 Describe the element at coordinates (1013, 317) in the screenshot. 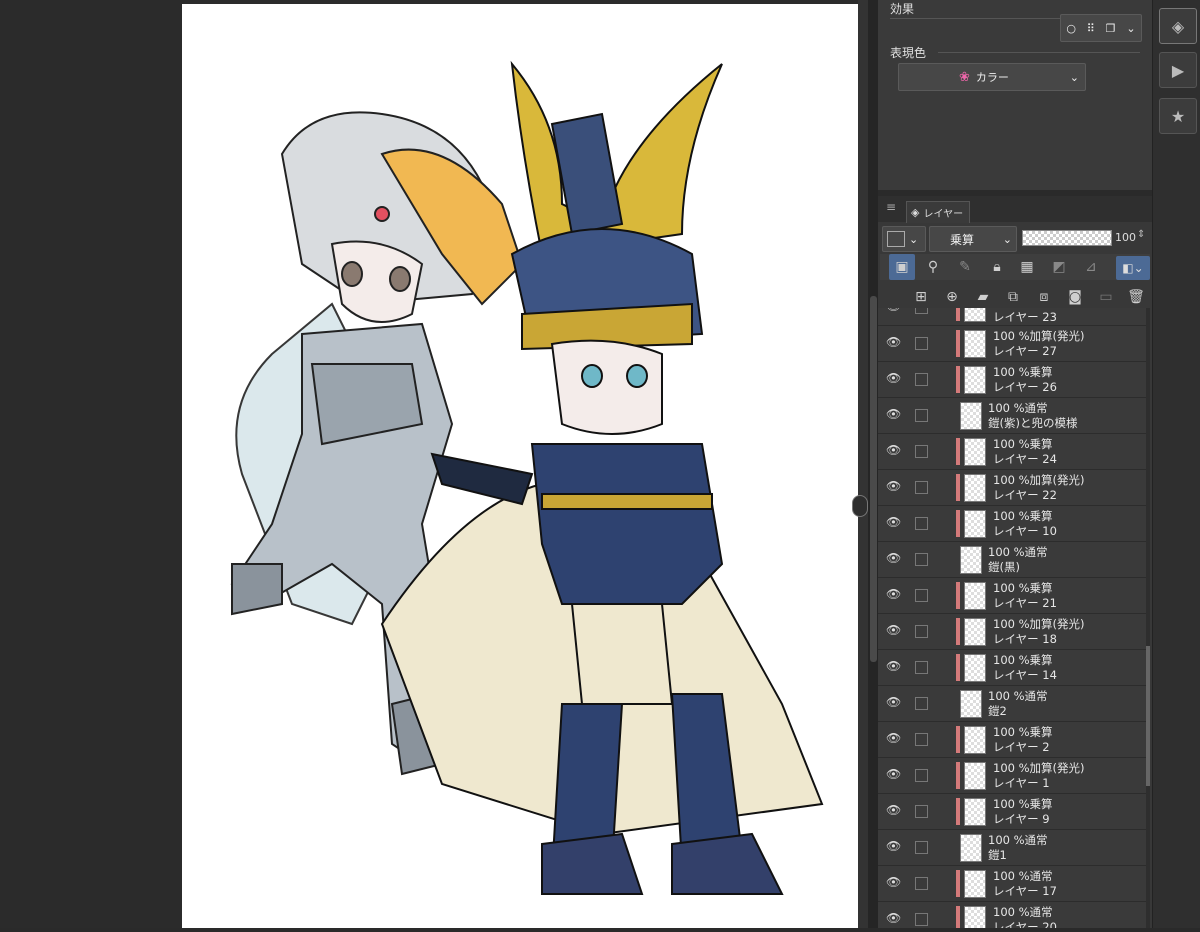

I see `layer-row: 👁︎ レイヤー 23` at that location.